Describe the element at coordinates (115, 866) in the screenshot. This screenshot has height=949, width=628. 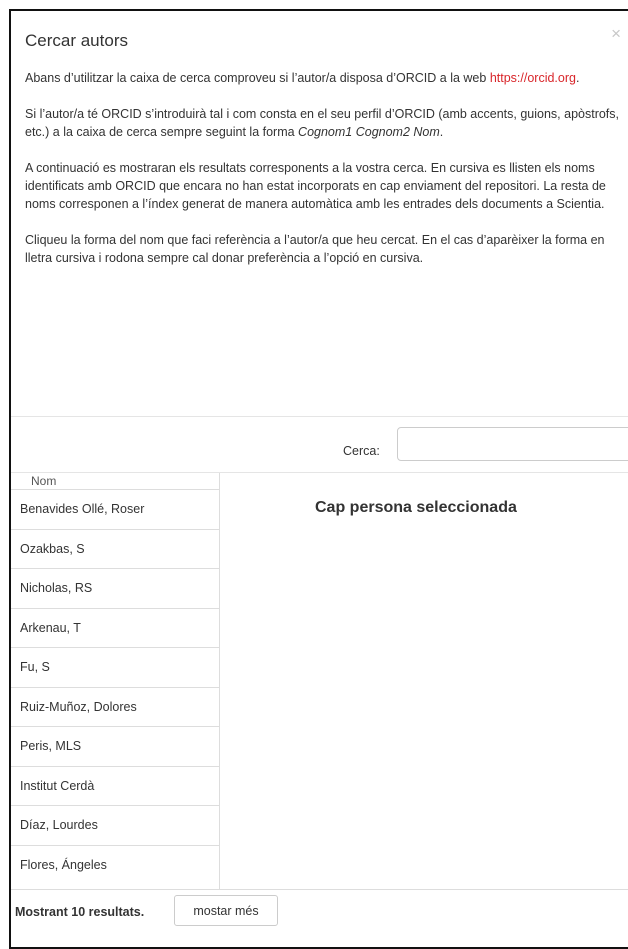
I see `list-item: Flores, Ángeles` at that location.